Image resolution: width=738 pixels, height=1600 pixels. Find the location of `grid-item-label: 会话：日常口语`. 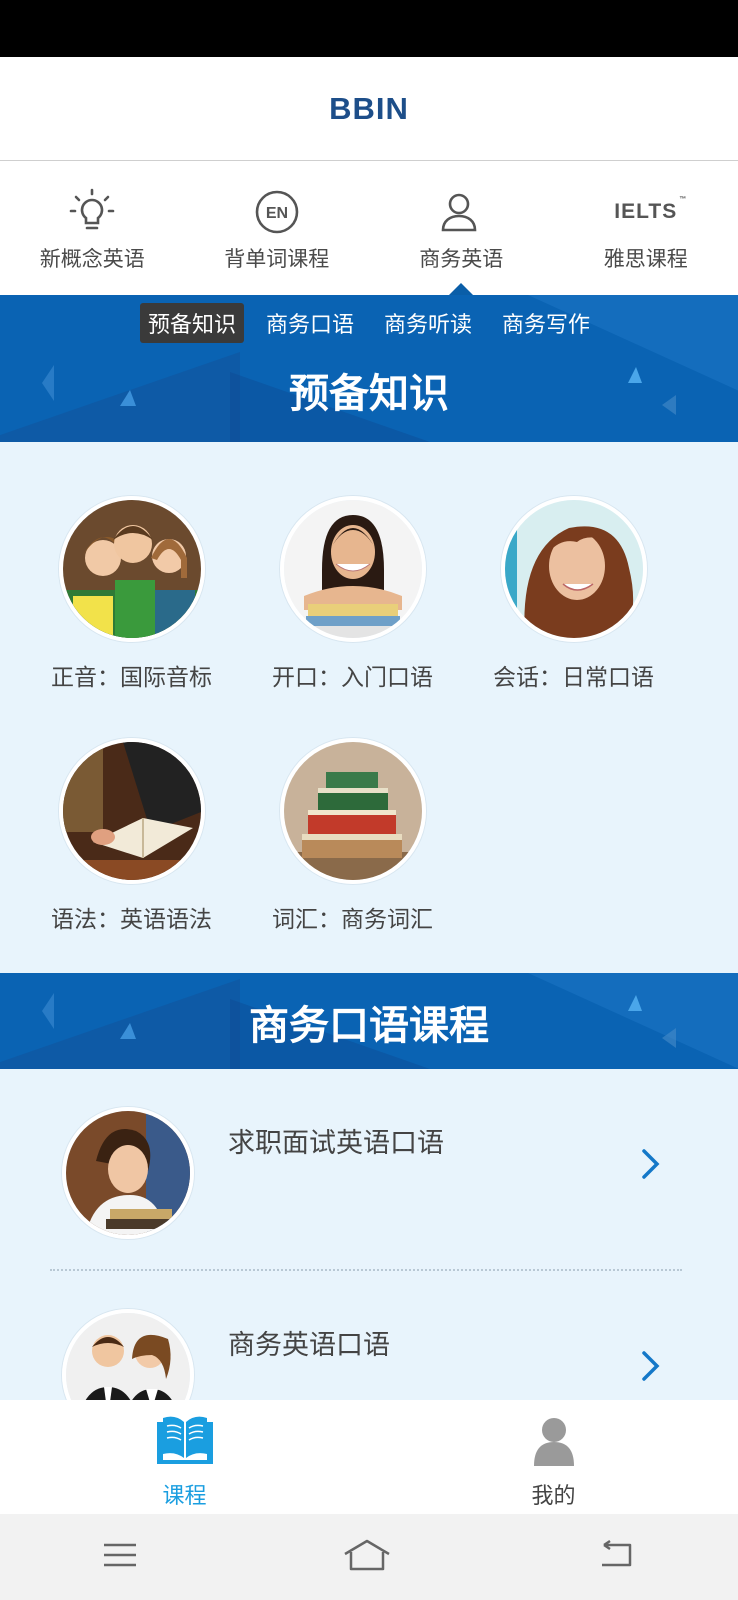

grid-item-label: 会话：日常口语 is located at coordinates (573, 678).